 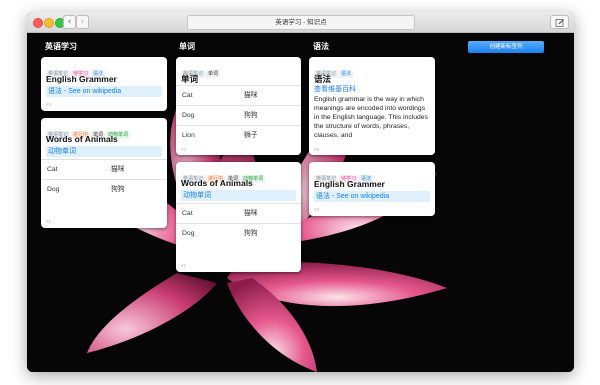 What do you see at coordinates (346, 74) in the screenshot?
I see `tag-grammar: 语法` at bounding box center [346, 74].